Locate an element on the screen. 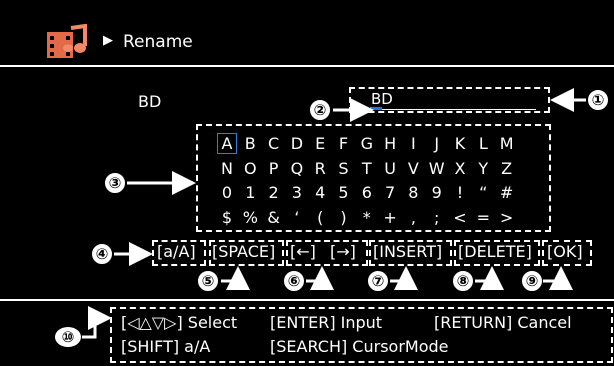 The image size is (614, 366). callout-1: ① is located at coordinates (598, 100).